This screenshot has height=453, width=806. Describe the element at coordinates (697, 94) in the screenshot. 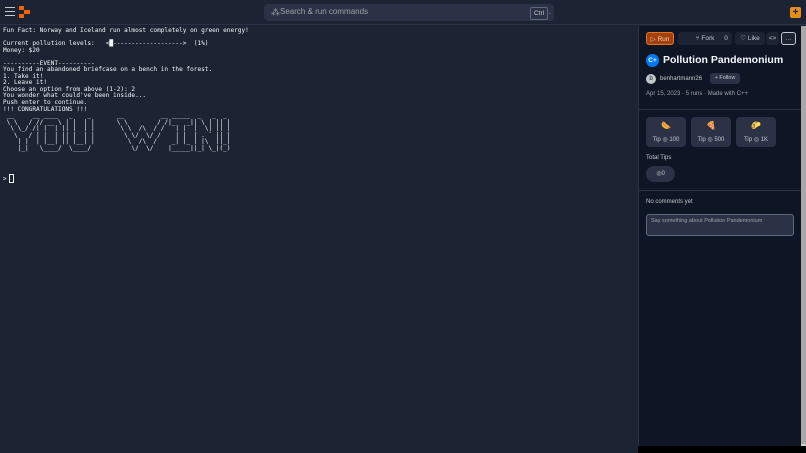

I see `project-meta: Apr 15, 2023 · 5 runs · Made with C++` at that location.